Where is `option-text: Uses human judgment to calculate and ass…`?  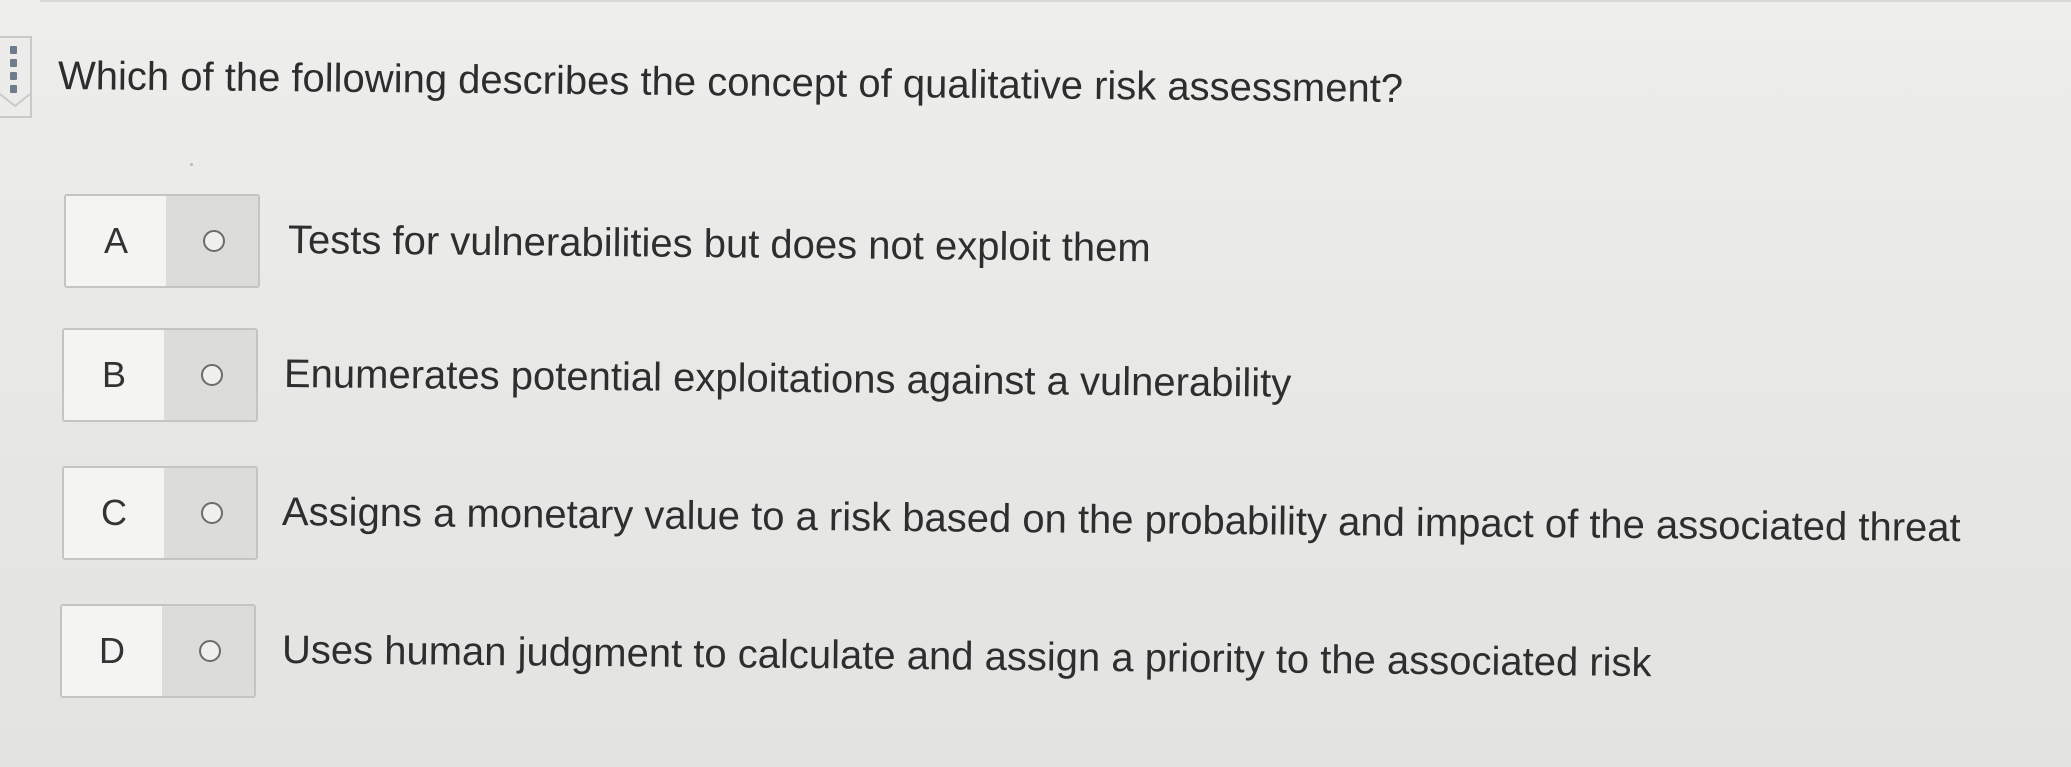
option-text: Uses human judgment to calculate and ass… is located at coordinates (967, 656).